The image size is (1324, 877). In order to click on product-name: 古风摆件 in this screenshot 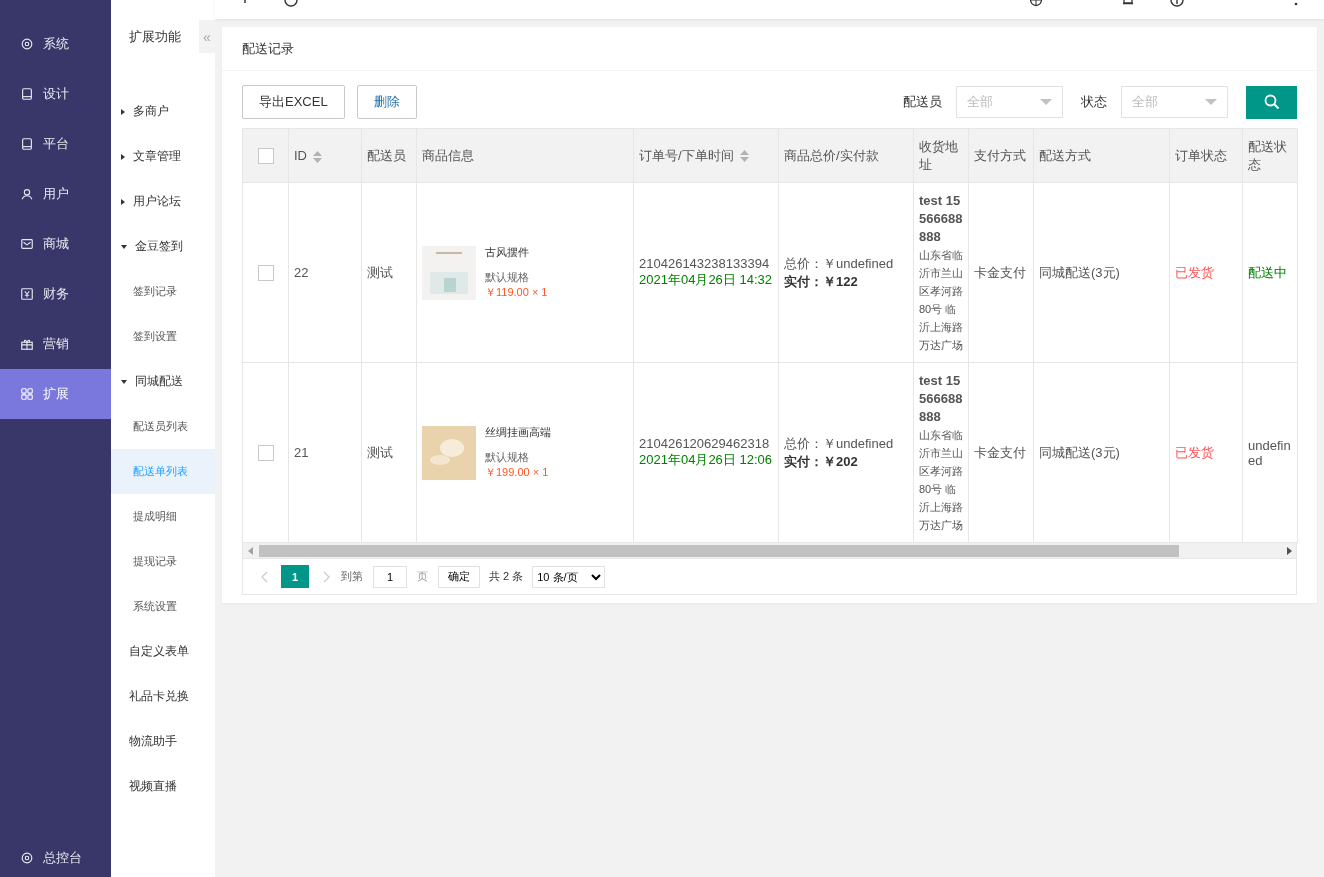, I will do `click(507, 252)`.